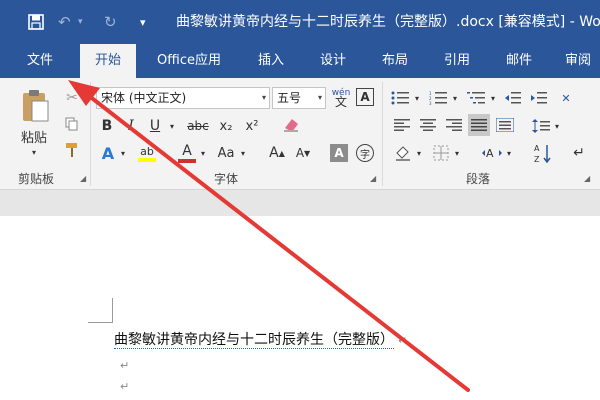 The width and height of the screenshot is (600, 400). I want to click on font-name-select: 宋体 (中文正文) ▾, so click(183, 98).